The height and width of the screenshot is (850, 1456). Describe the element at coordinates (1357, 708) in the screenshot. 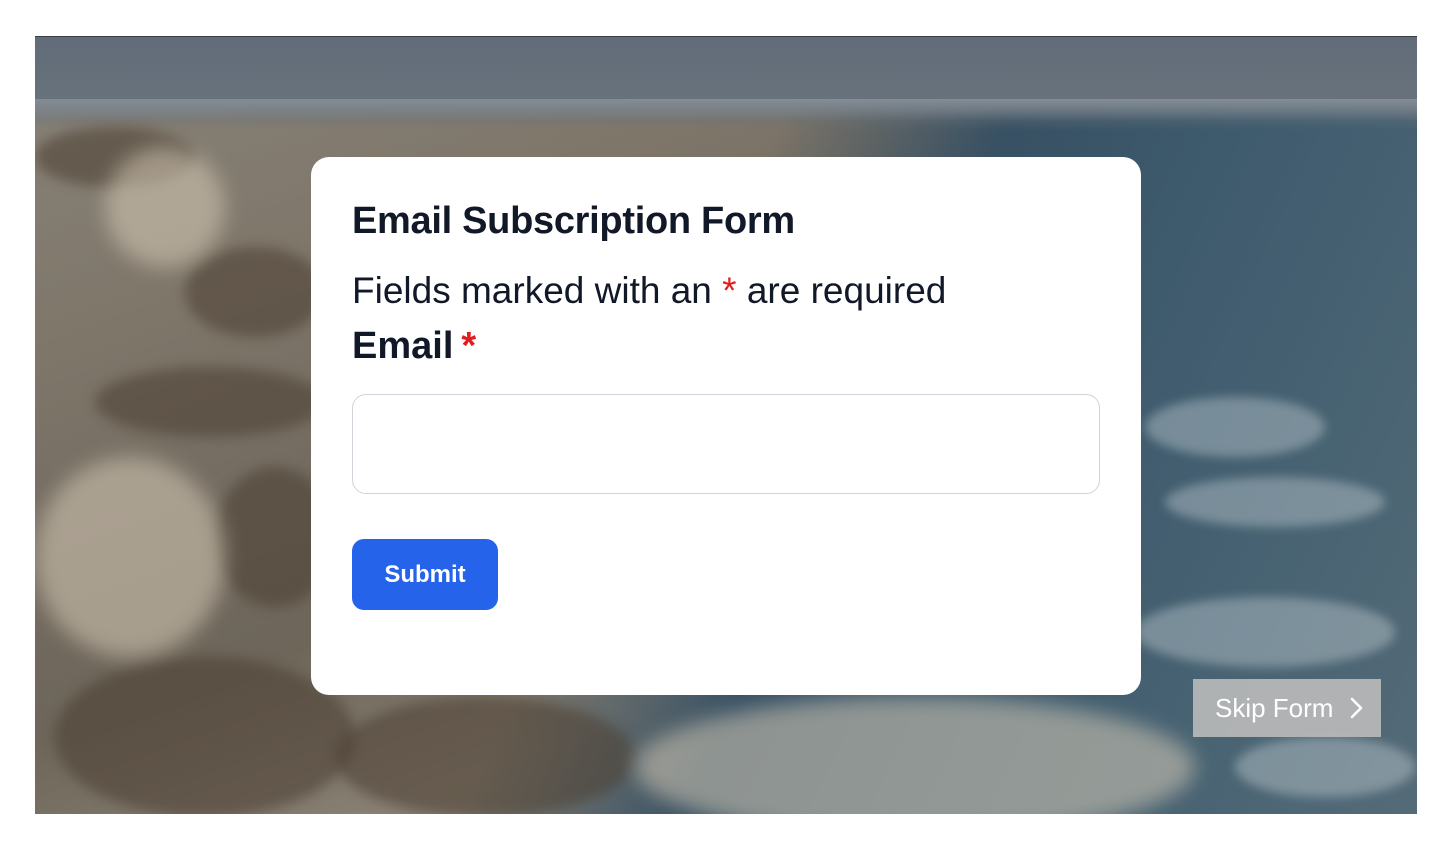

I see `chevron-right-icon` at that location.